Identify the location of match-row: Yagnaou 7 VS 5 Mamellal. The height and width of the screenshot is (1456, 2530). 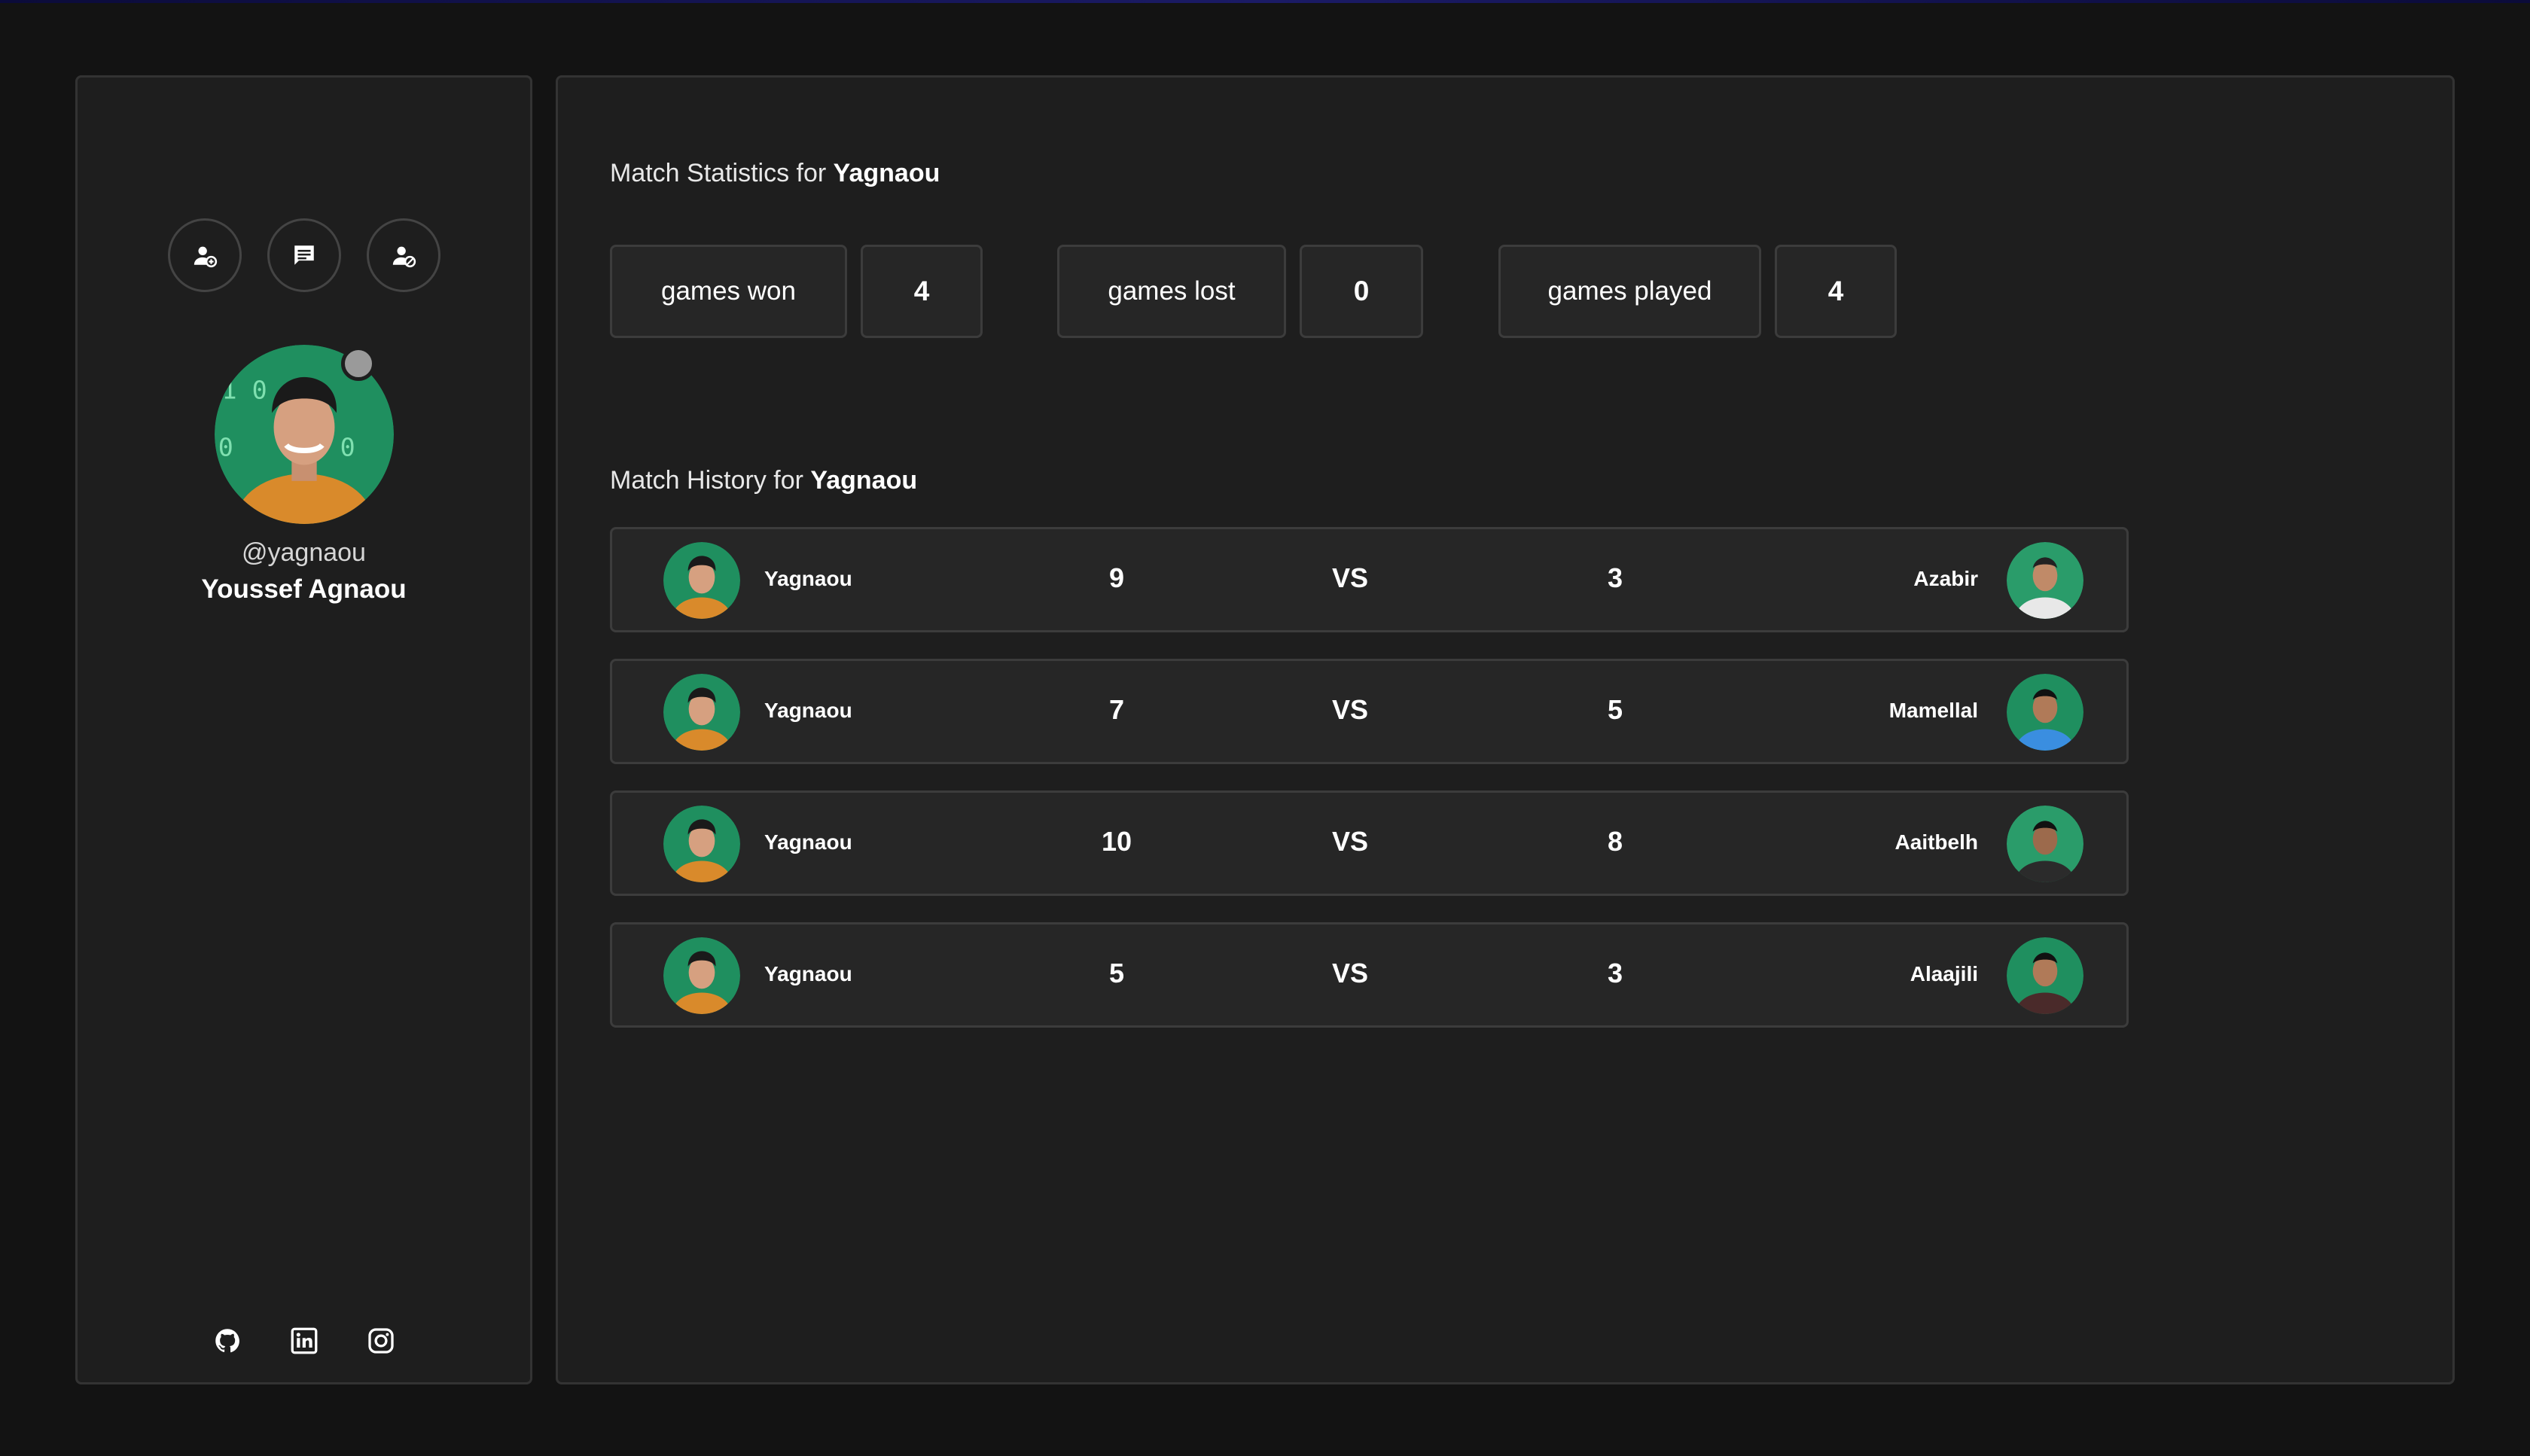
(1369, 711).